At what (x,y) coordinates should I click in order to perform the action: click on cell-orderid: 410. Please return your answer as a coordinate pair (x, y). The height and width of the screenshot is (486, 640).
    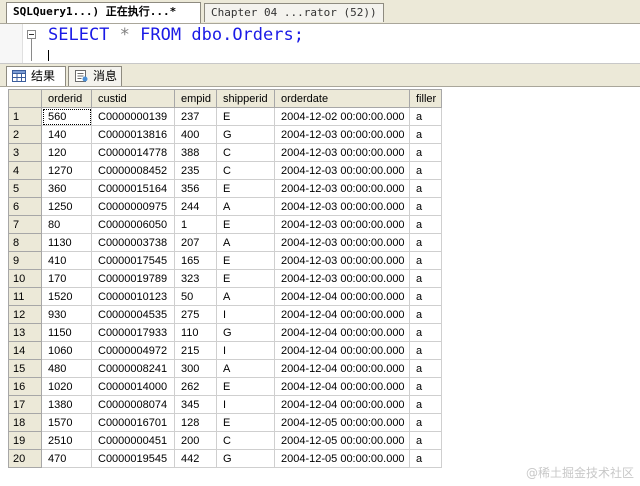
    Looking at the image, I should click on (66, 260).